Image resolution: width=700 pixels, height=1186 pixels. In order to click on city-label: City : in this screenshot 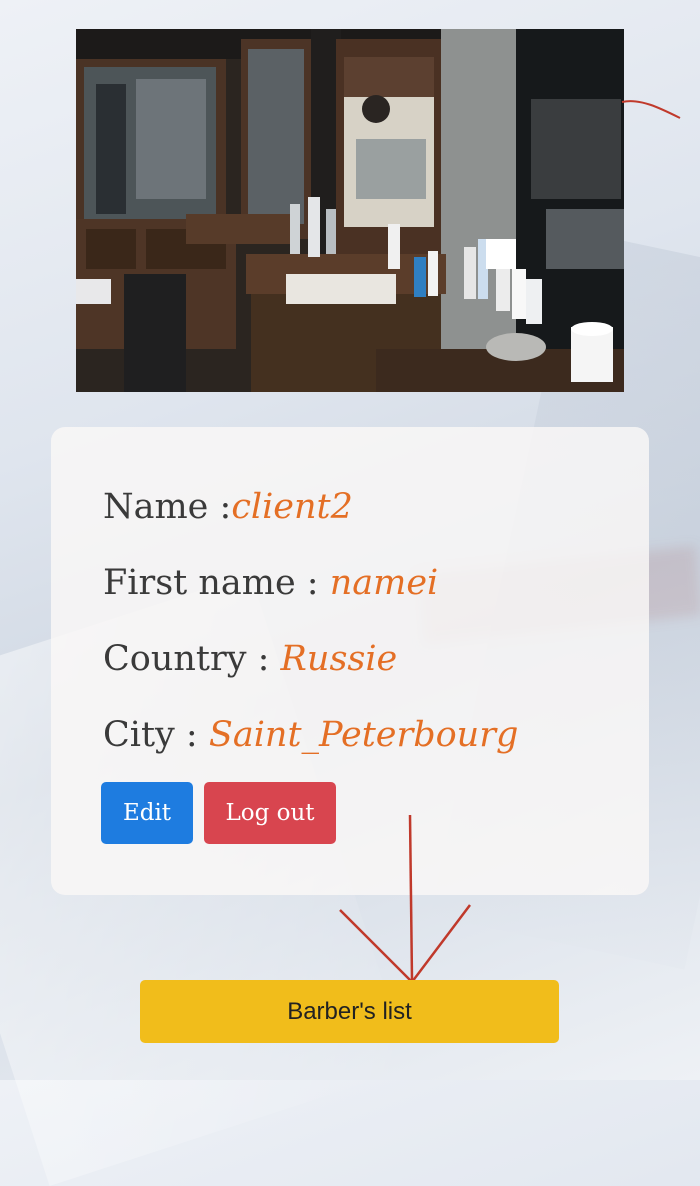, I will do `click(156, 735)`.